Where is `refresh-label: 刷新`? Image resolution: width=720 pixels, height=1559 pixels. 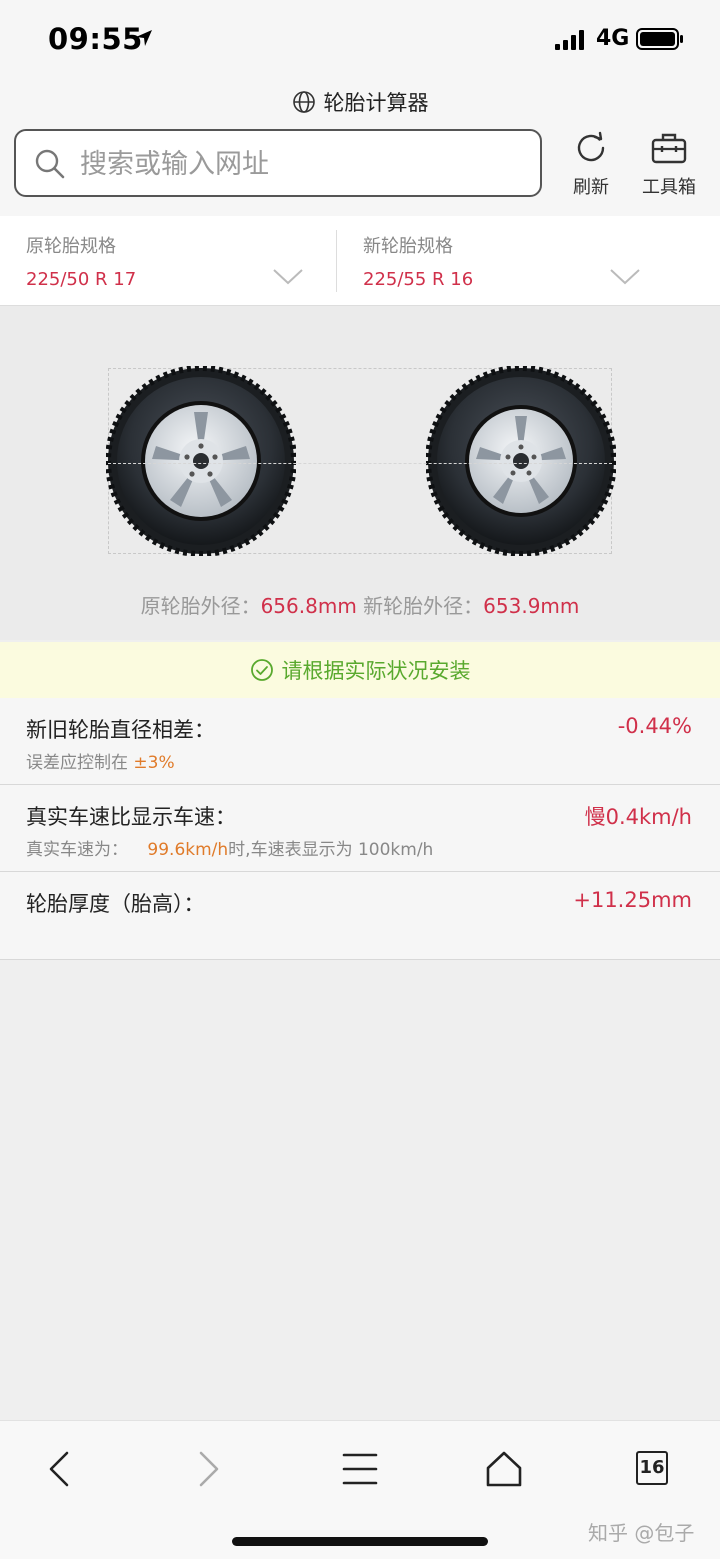
refresh-label: 刷新 is located at coordinates (591, 187).